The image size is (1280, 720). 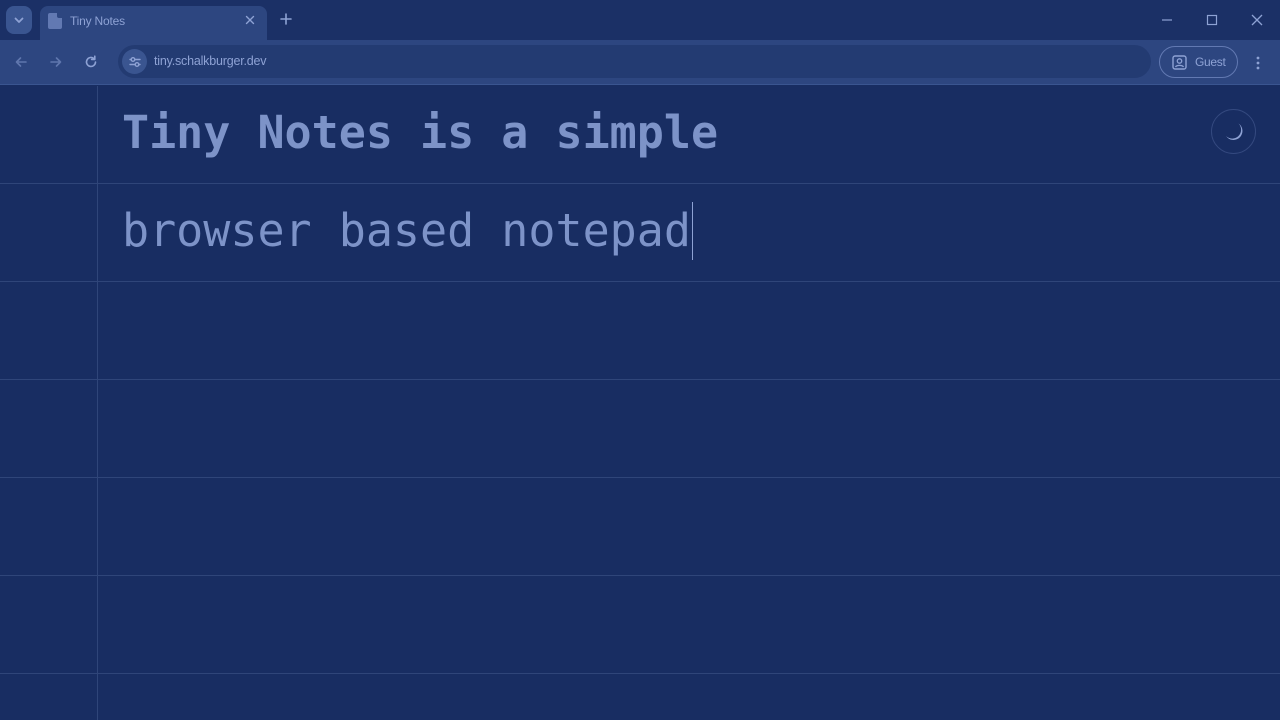 What do you see at coordinates (55, 21) in the screenshot?
I see `document-icon` at bounding box center [55, 21].